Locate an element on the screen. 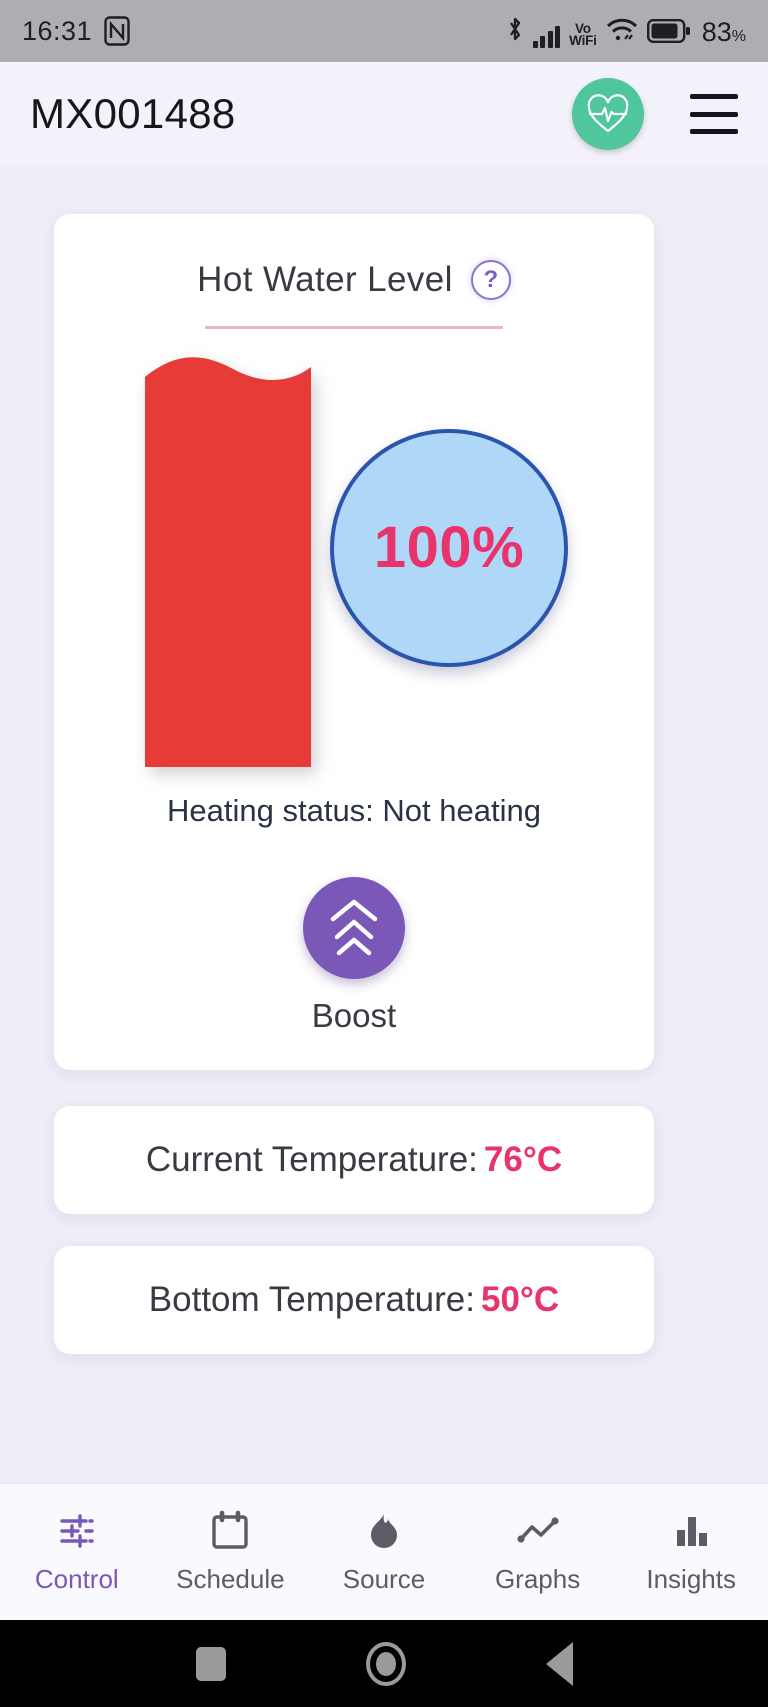 The width and height of the screenshot is (768, 1707). vowifi-wifi-label: WiFi is located at coordinates (583, 41).